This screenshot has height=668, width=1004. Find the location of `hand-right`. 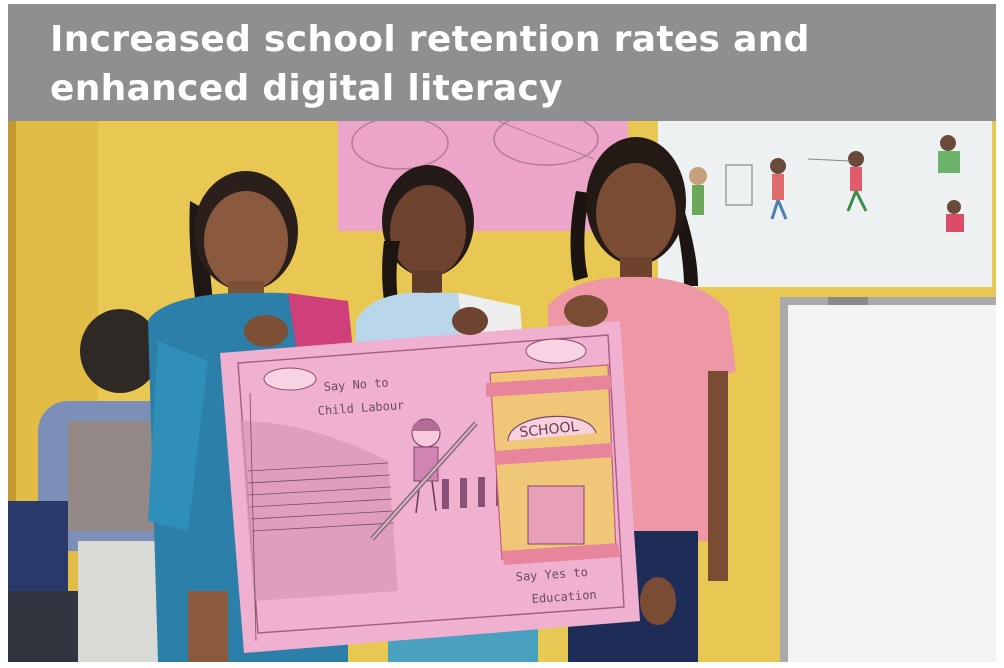

hand-right is located at coordinates (586, 311).